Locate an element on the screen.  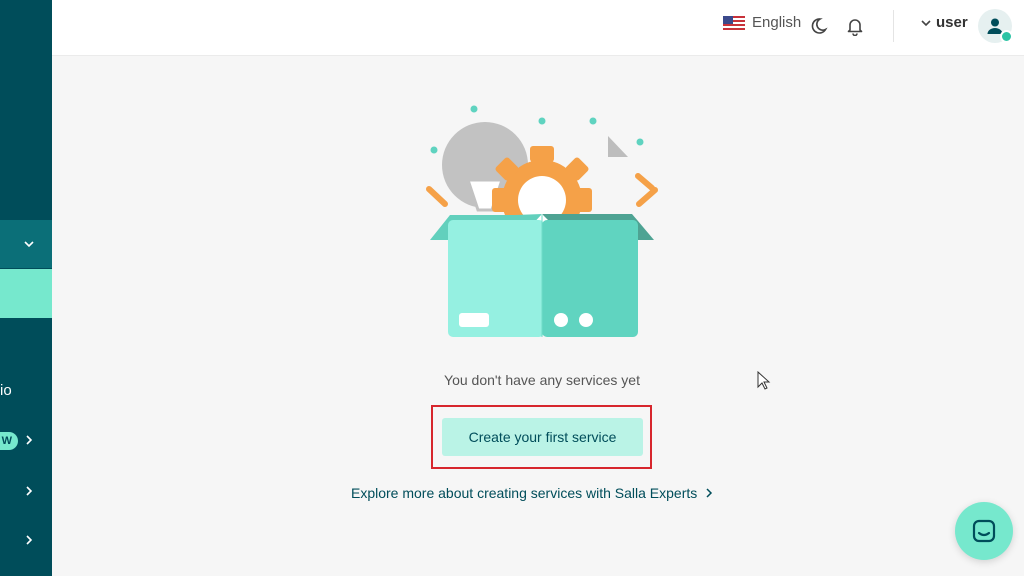
sidebar: io W is located at coordinates (26, 288).